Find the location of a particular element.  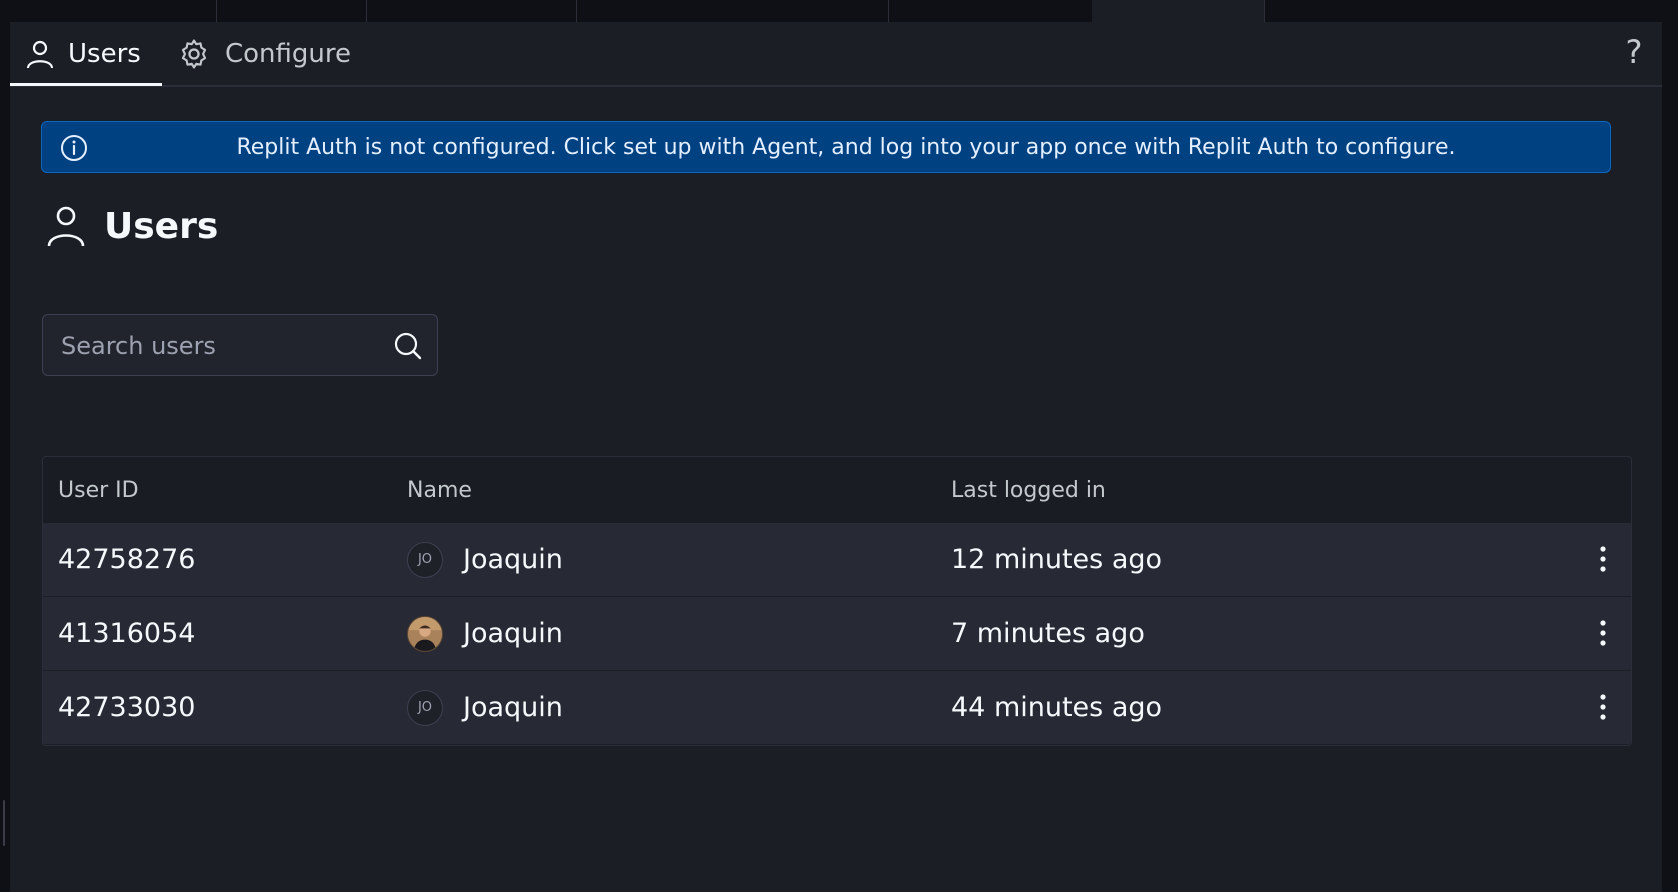

resize-handle is located at coordinates (4, 823).